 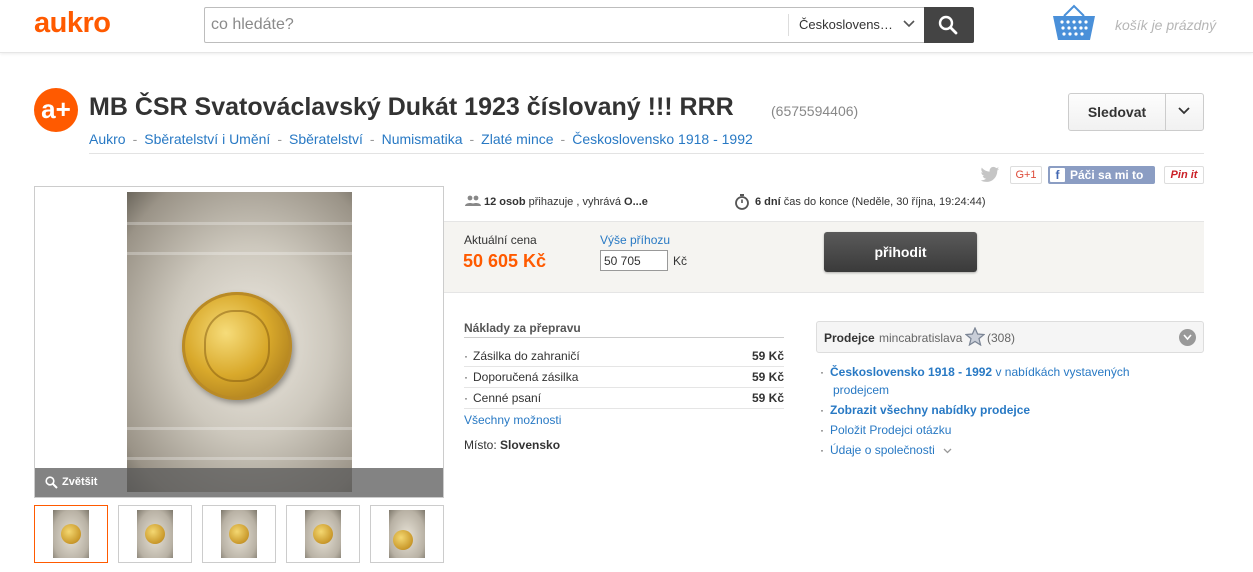 What do you see at coordinates (624, 357) in the screenshot?
I see `shipping-option: · Zásilka do zahraničí 59 Kč` at bounding box center [624, 357].